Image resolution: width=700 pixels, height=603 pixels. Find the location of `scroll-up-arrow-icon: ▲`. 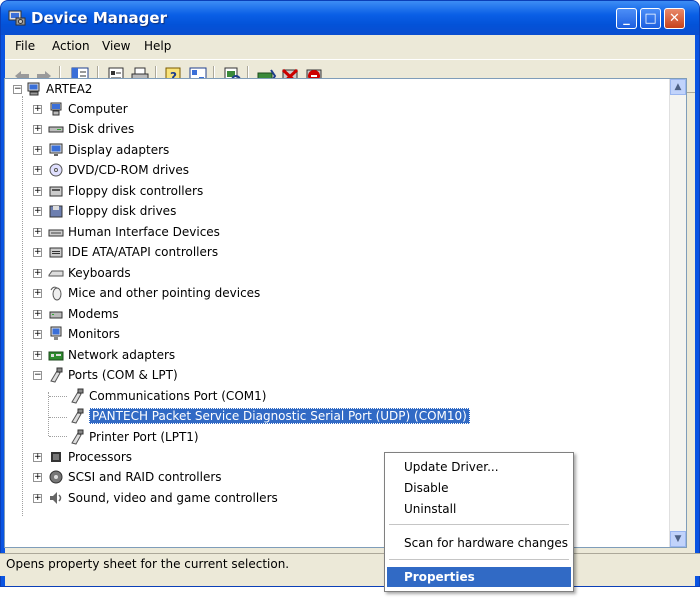

scroll-up-arrow-icon: ▲ is located at coordinates (678, 87).